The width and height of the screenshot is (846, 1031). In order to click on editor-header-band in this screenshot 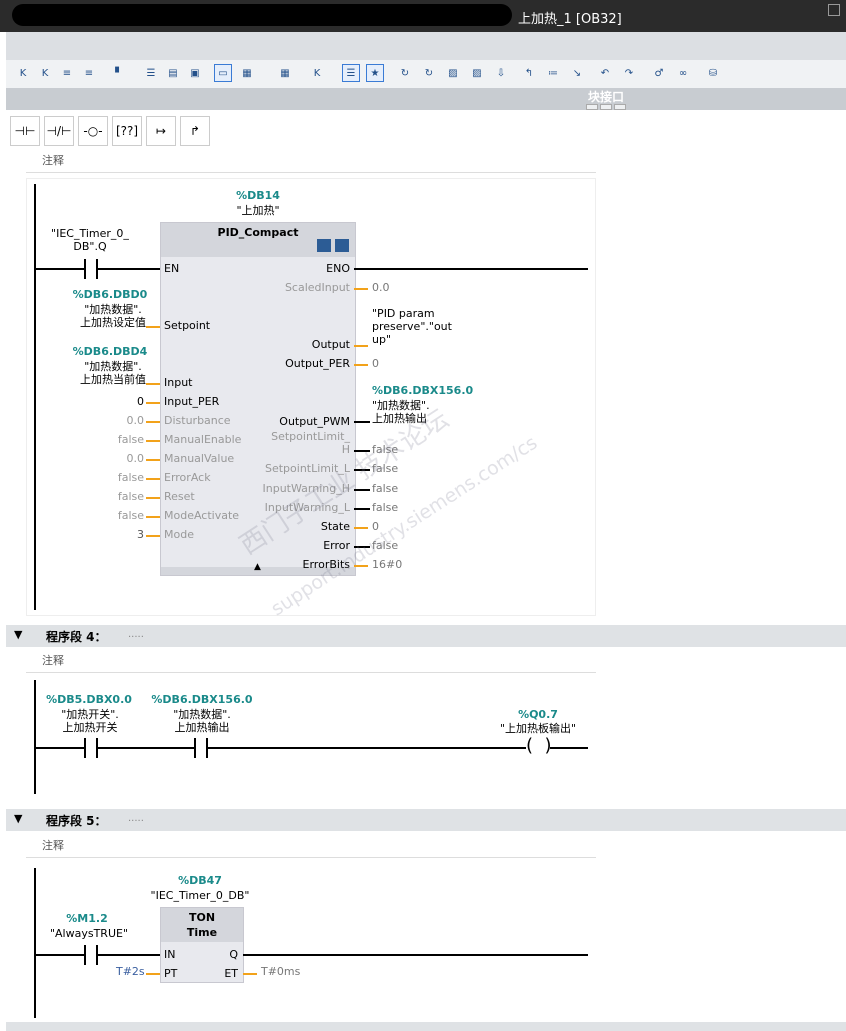, I will do `click(426, 46)`.